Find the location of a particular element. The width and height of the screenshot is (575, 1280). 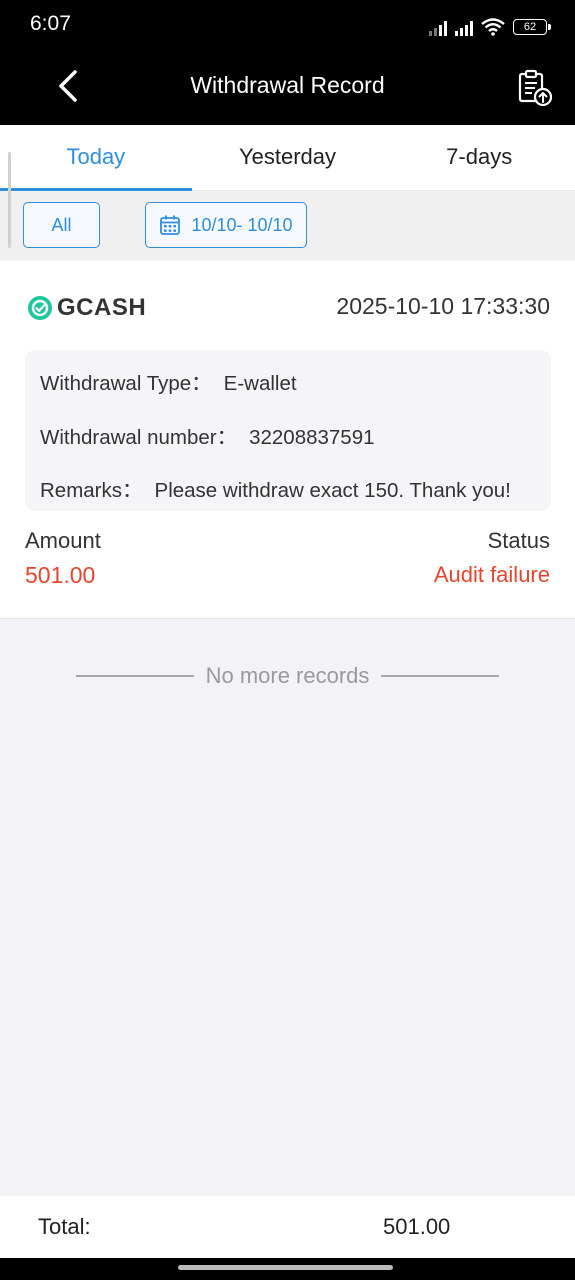

status-label: Status is located at coordinates (518, 540).